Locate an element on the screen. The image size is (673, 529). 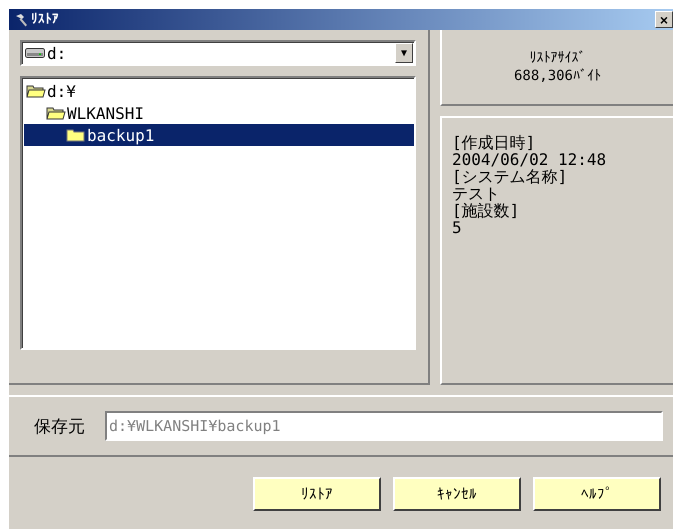
info-line: 2004/06/02 12:48 is located at coordinates (530, 159).